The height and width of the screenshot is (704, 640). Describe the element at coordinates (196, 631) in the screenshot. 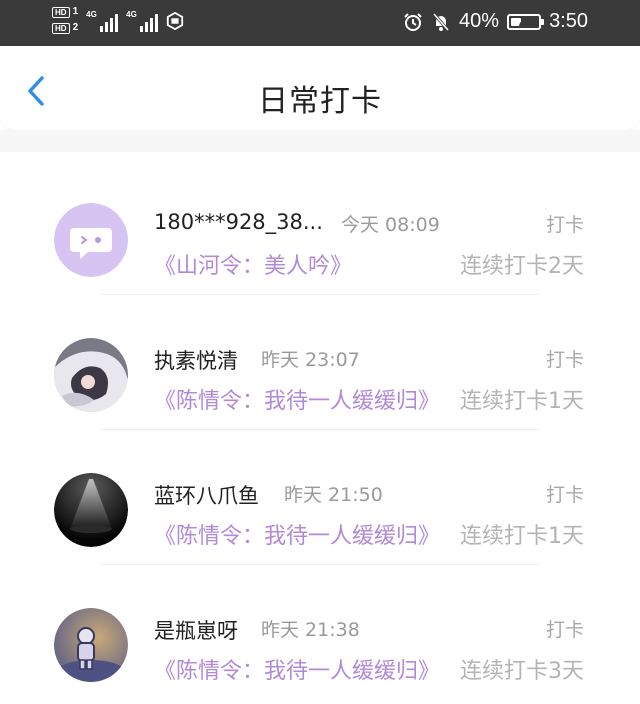

I see `user-name: 是瓶崽呀` at that location.